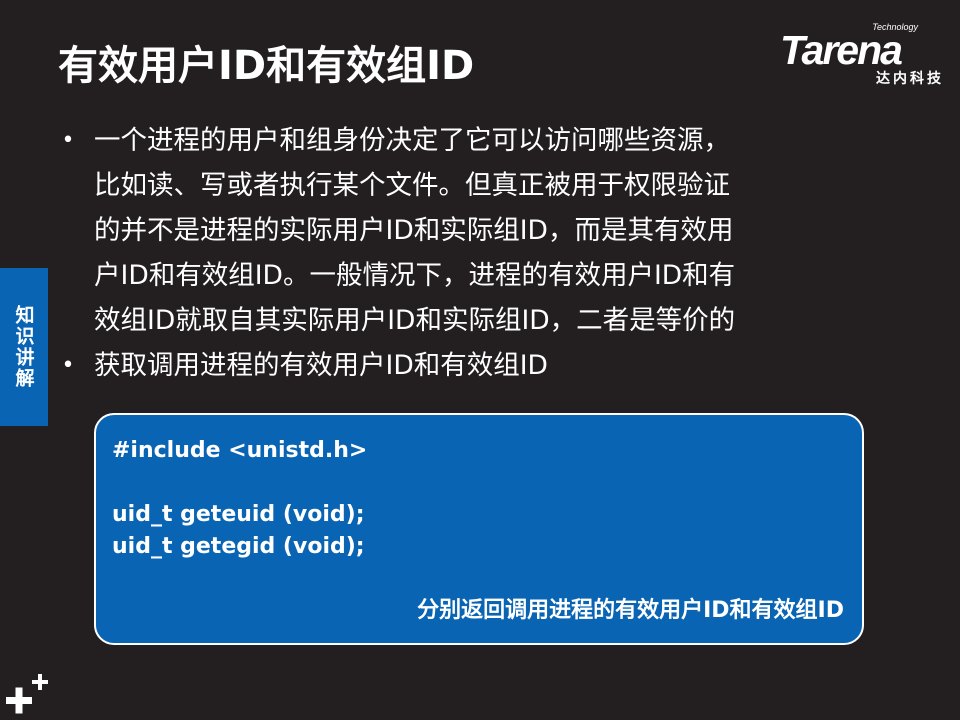 This screenshot has width=960, height=720. Describe the element at coordinates (412, 185) in the screenshot. I see `bullet-line: 比如读、写或者执行某个文件。但真正被用于权限验证` at that location.